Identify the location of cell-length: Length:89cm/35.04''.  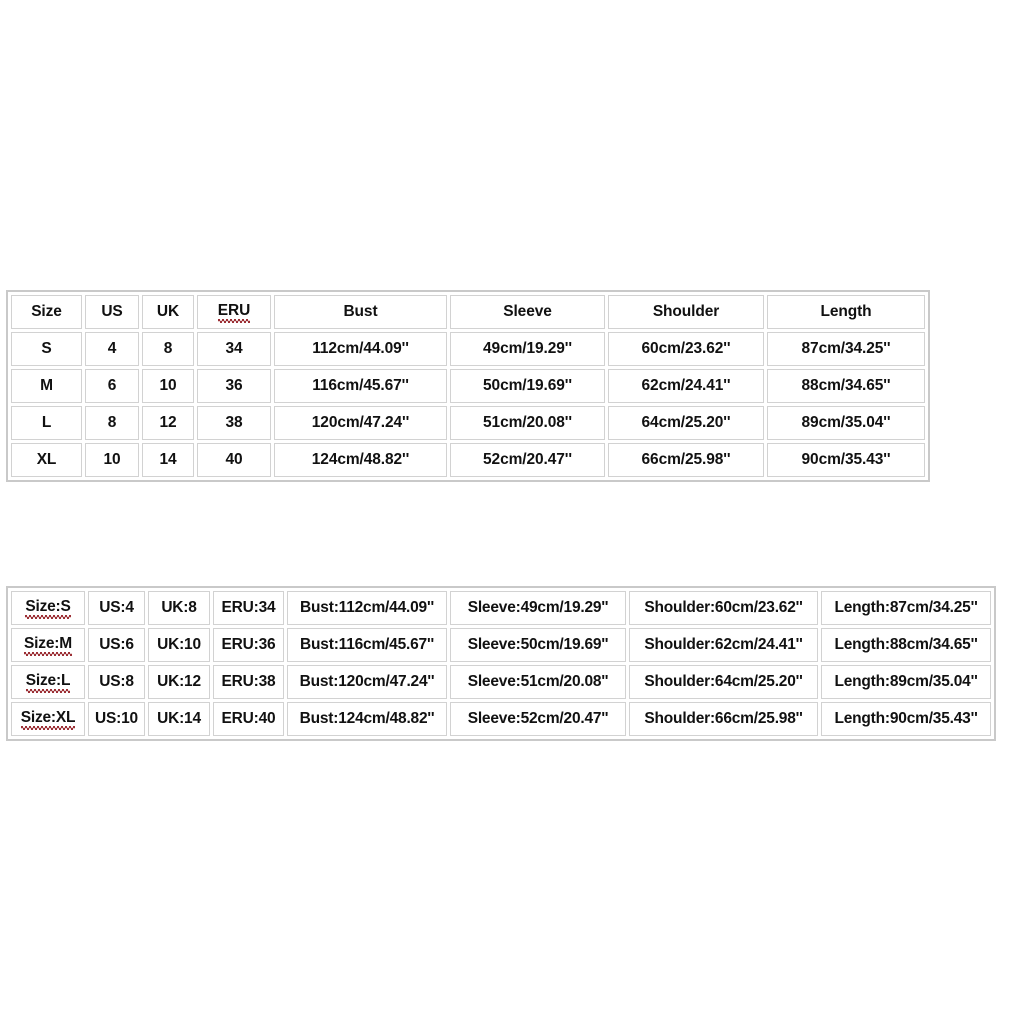
(906, 682).